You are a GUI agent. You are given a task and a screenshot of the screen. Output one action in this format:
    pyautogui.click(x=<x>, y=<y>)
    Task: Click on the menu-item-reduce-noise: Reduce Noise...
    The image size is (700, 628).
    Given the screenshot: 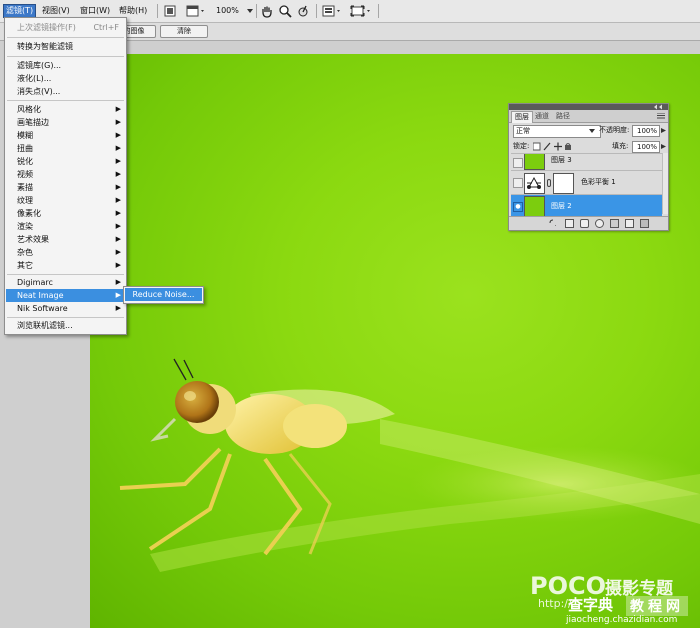 What is the action you would take?
    pyautogui.click(x=163, y=294)
    